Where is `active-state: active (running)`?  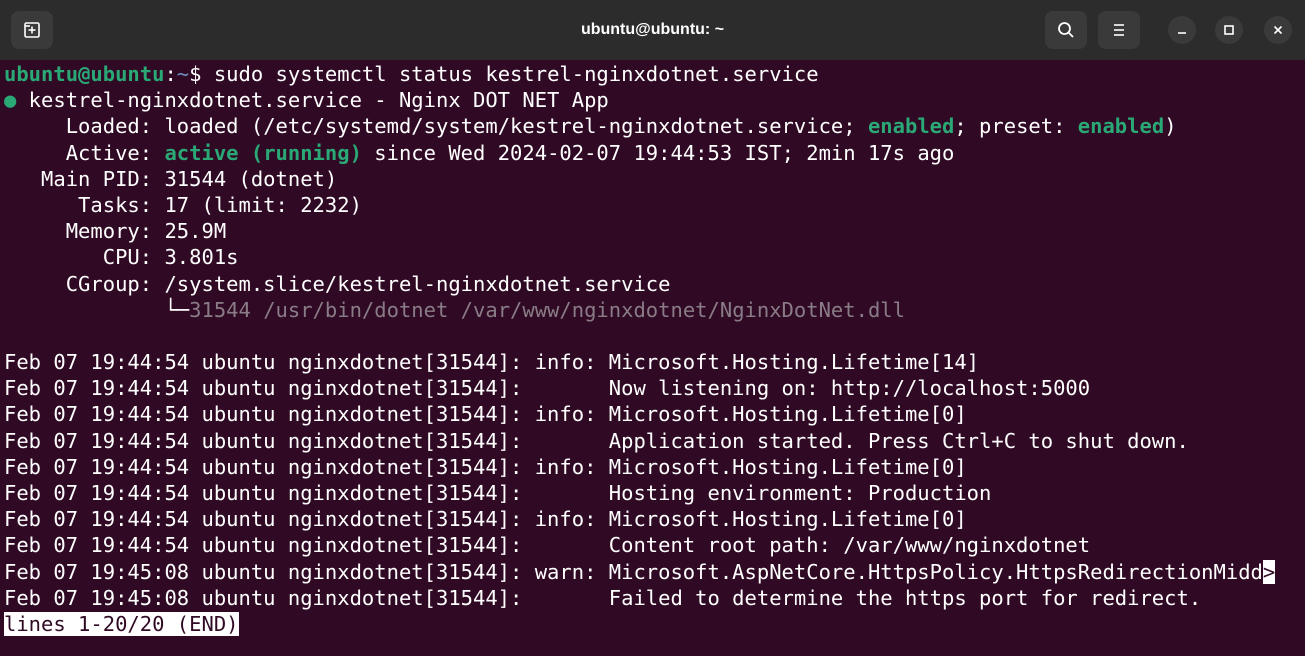
active-state: active (running) is located at coordinates (263, 152).